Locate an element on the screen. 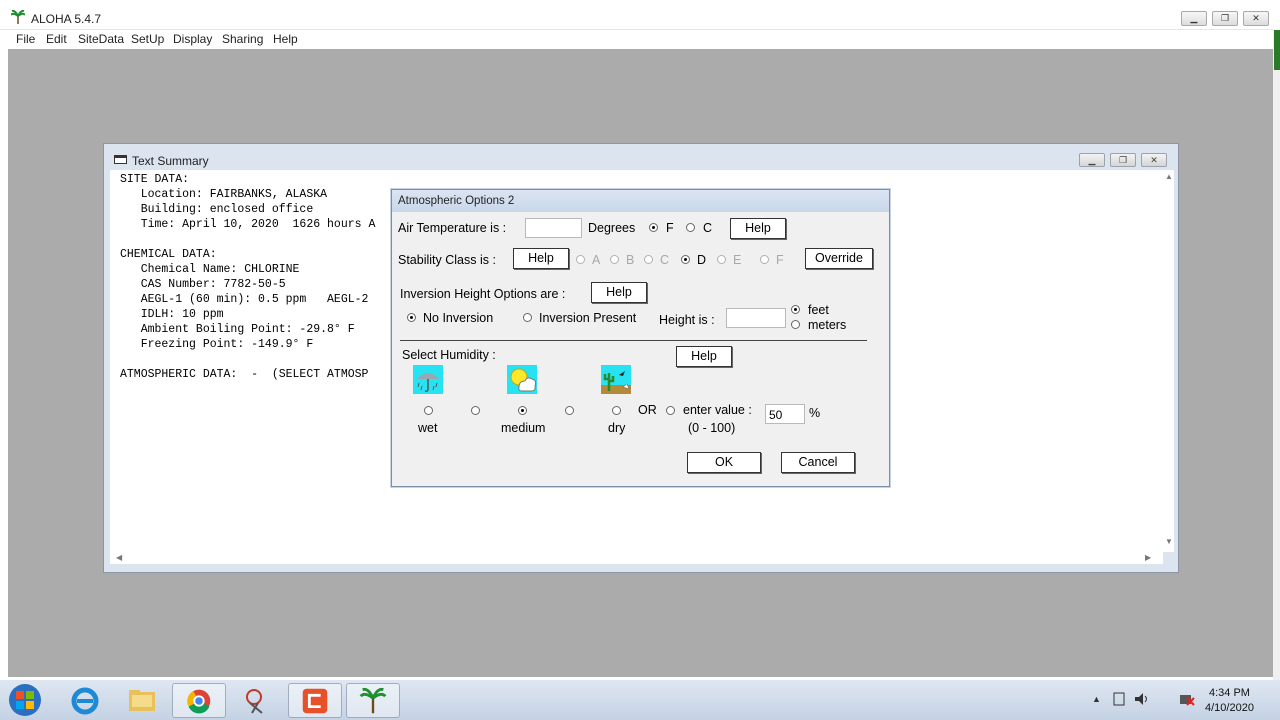  stability-a-radio is located at coordinates (580, 259).